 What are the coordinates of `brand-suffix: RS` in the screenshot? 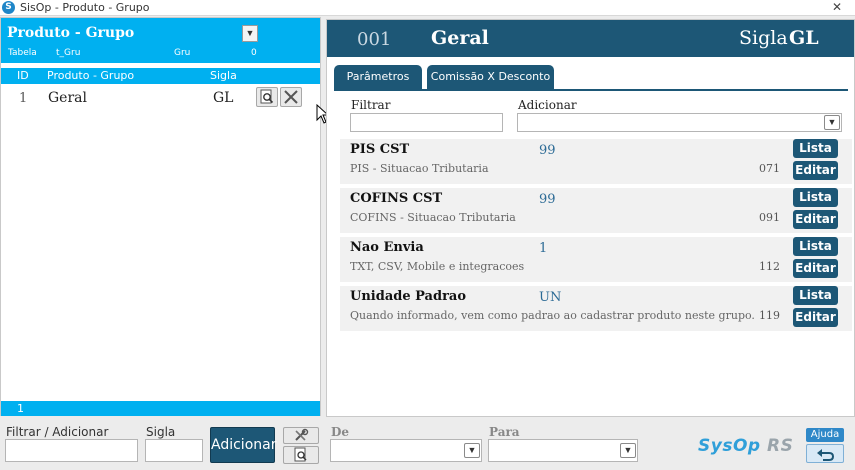 It's located at (780, 446).